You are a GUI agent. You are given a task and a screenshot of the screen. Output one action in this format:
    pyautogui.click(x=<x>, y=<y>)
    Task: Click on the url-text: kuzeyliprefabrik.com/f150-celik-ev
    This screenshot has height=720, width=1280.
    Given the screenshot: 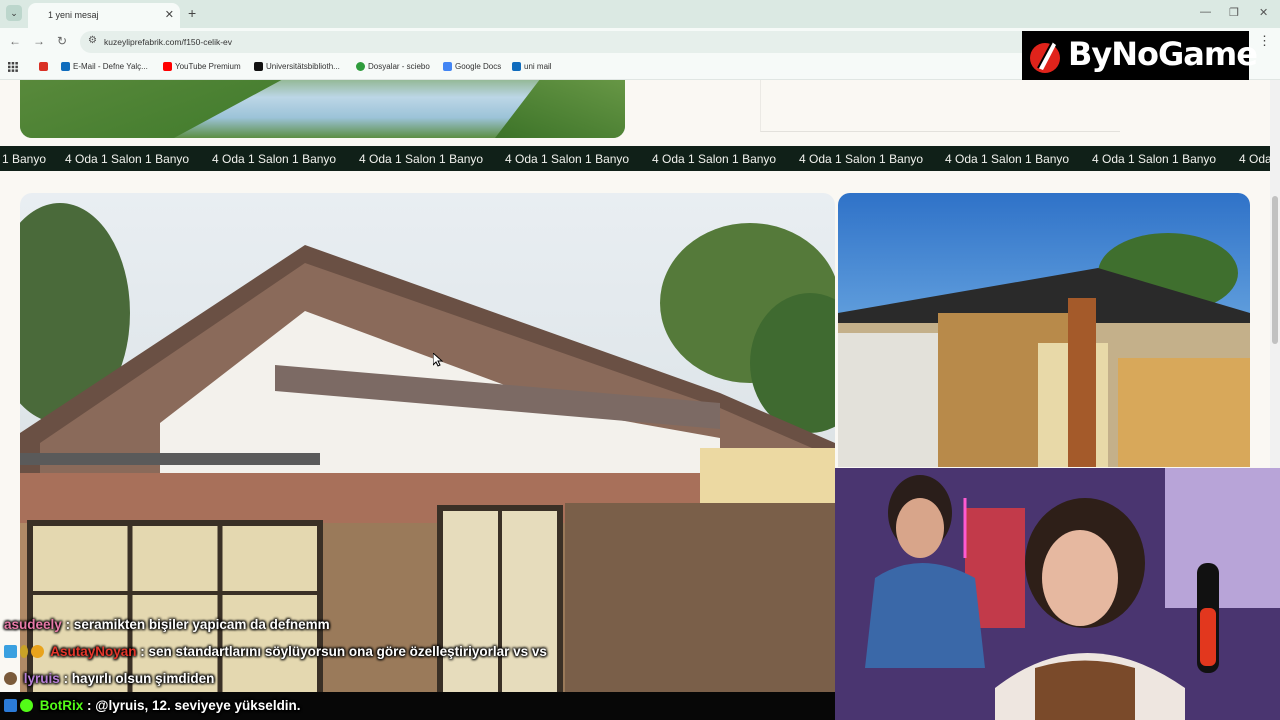 What is the action you would take?
    pyautogui.click(x=168, y=42)
    